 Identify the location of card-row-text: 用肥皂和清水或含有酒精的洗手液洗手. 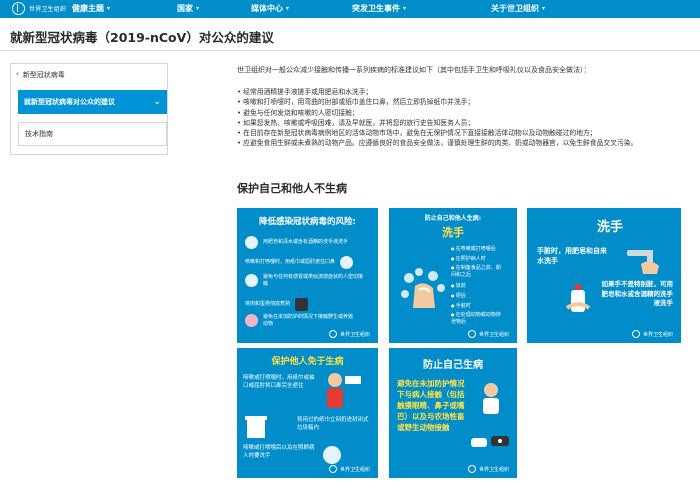
(306, 242).